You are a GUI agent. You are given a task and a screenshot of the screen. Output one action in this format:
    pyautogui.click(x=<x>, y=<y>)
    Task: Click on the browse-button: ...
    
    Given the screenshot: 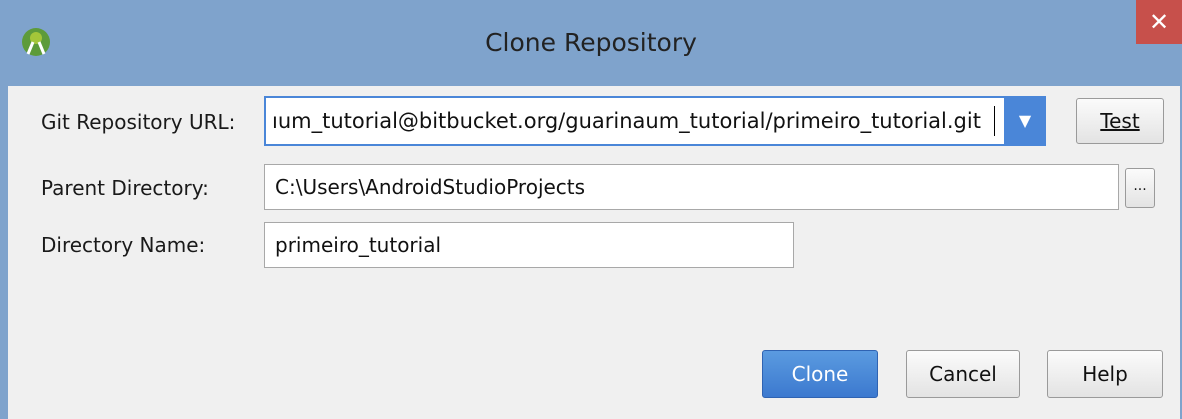 What is the action you would take?
    pyautogui.click(x=1140, y=188)
    